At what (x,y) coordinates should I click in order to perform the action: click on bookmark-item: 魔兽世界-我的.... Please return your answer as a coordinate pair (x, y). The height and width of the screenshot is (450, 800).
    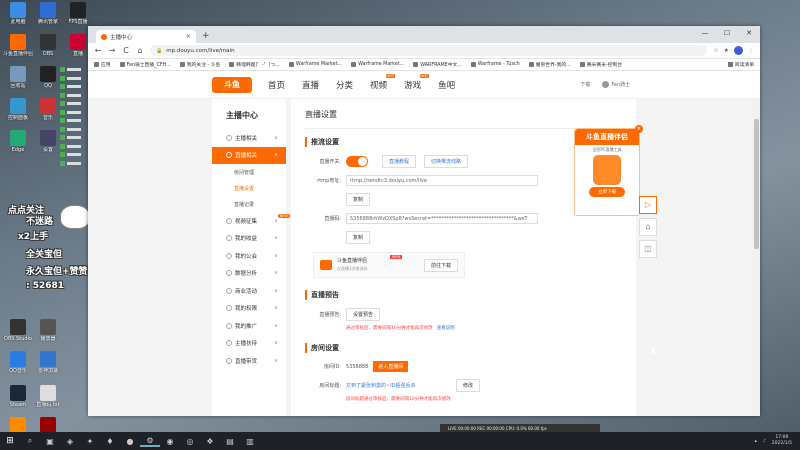
    Looking at the image, I should click on (549, 64).